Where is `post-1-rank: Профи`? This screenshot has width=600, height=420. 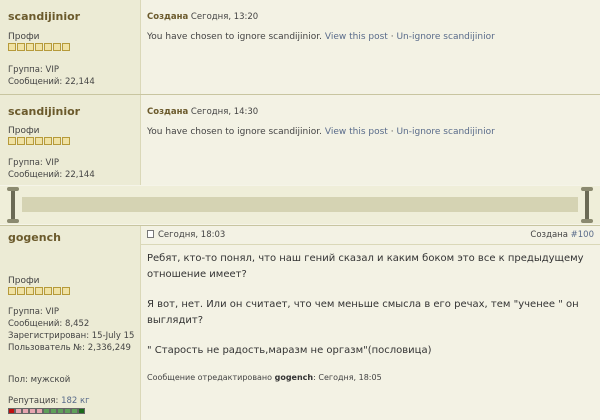 post-1-rank: Профи is located at coordinates (24, 37).